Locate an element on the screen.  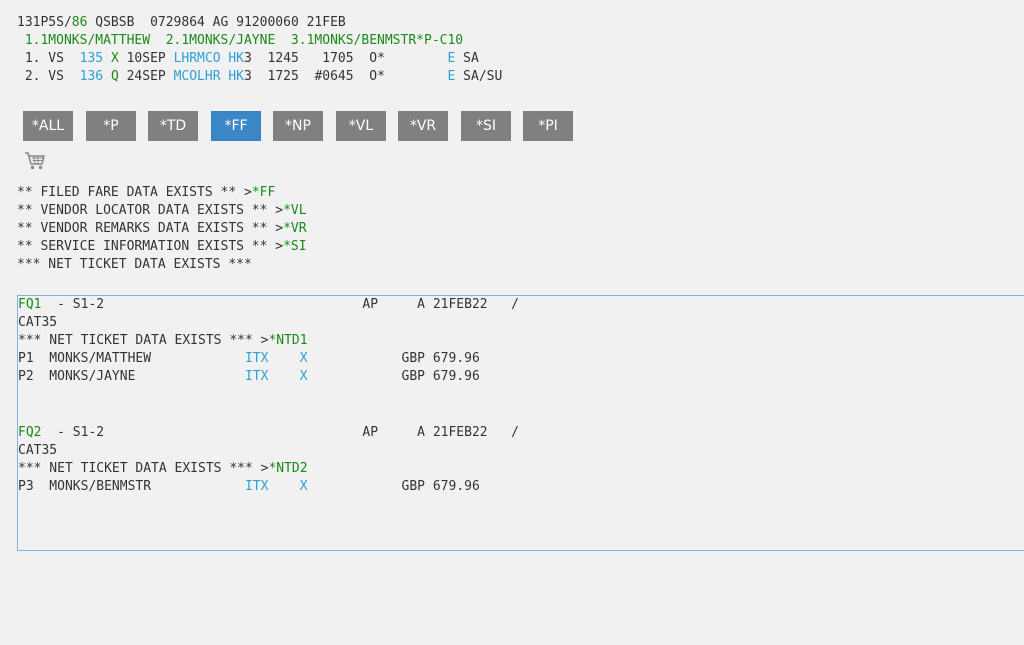
net-ticket-link: *NTD2 is located at coordinates (287, 468).